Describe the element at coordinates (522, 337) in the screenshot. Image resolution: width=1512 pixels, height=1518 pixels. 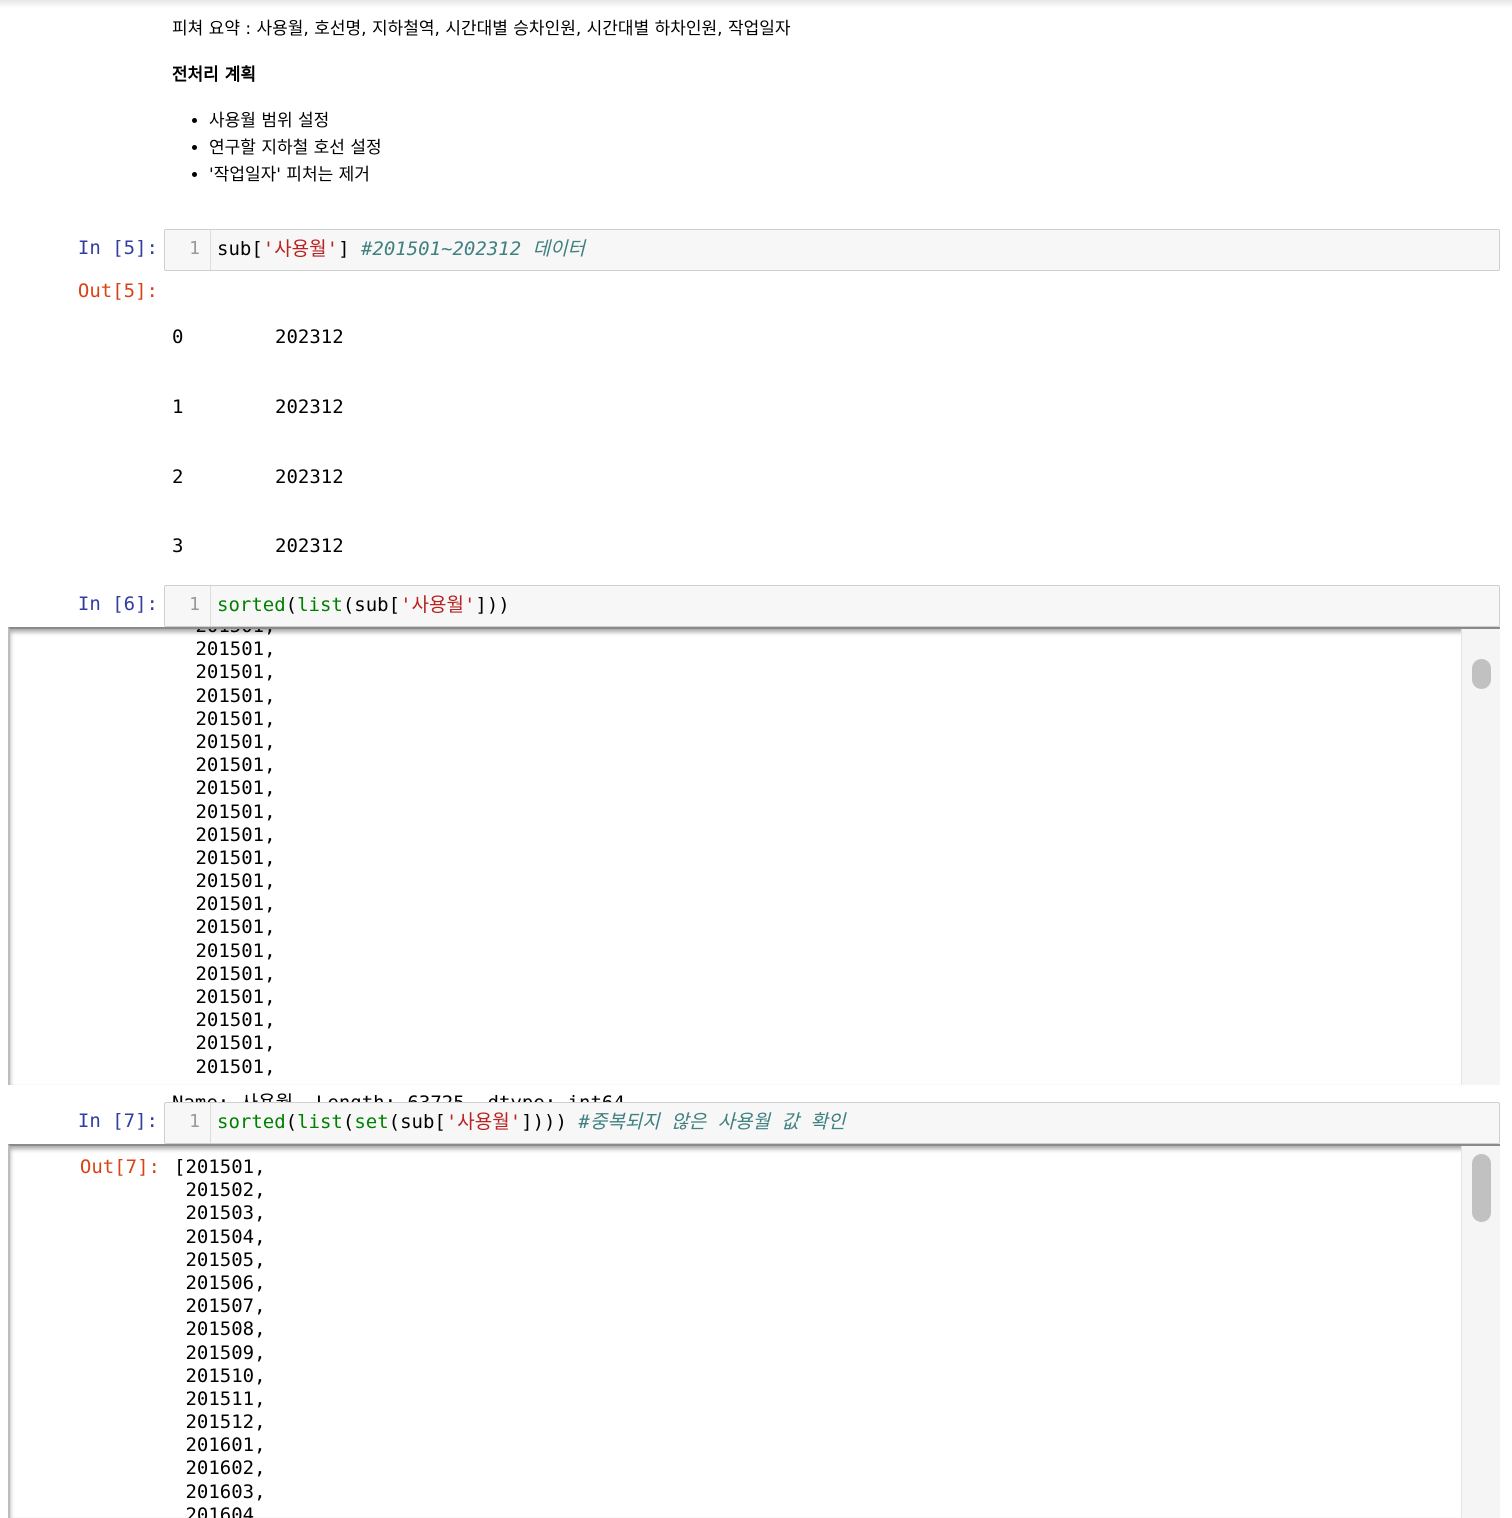
I see `series-row: 0 202312` at that location.